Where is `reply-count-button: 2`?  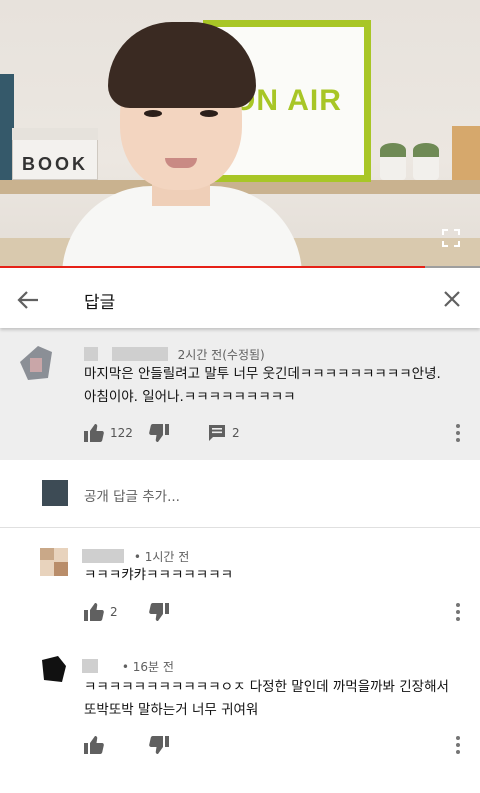
reply-count-button: 2 is located at coordinates (224, 432).